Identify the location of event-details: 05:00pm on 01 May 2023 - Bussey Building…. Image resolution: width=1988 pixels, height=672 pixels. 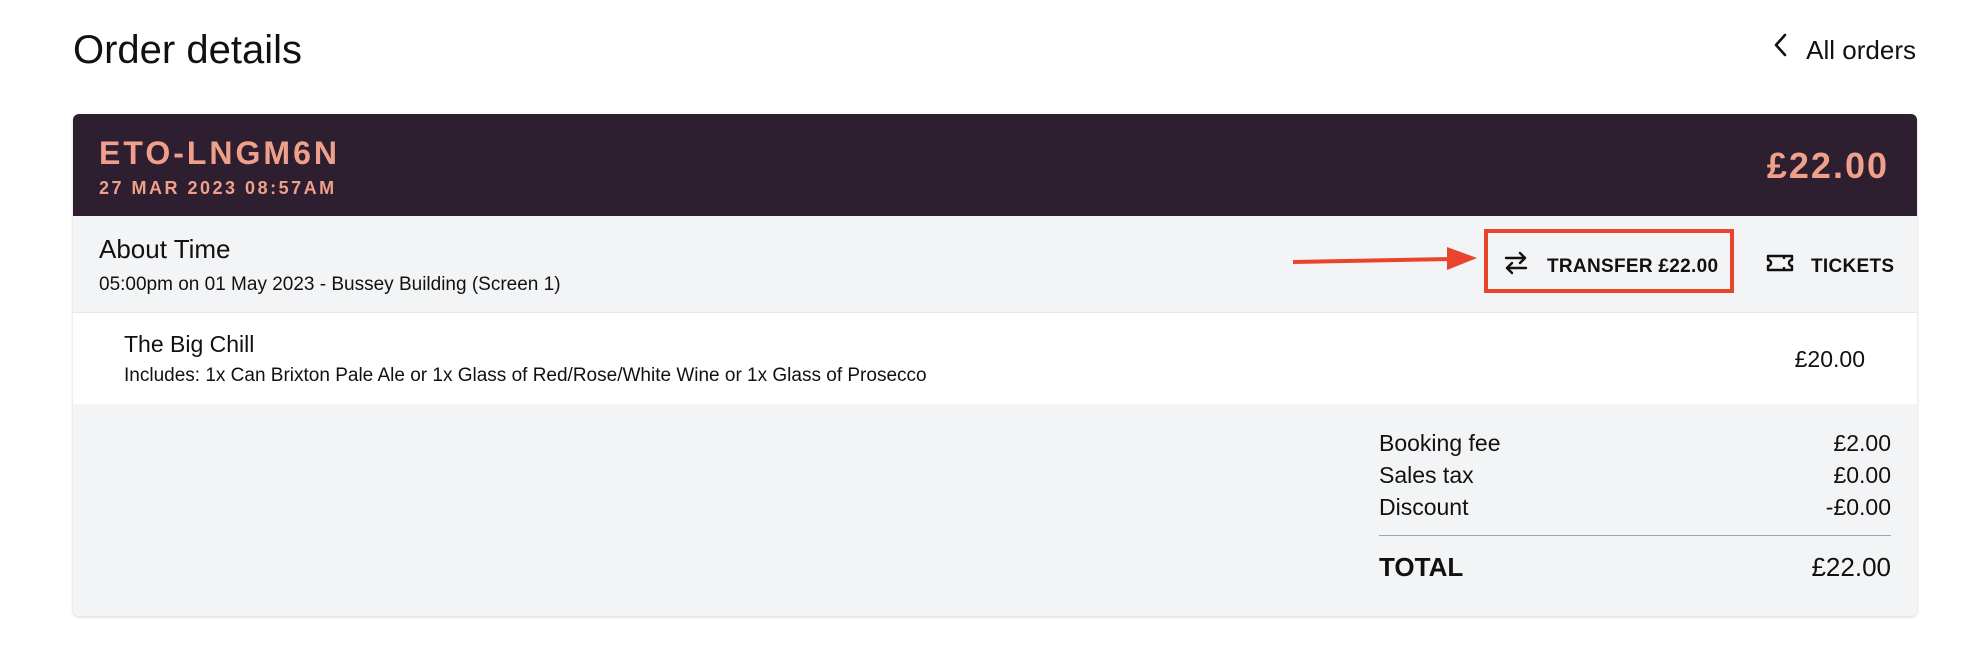
(330, 284).